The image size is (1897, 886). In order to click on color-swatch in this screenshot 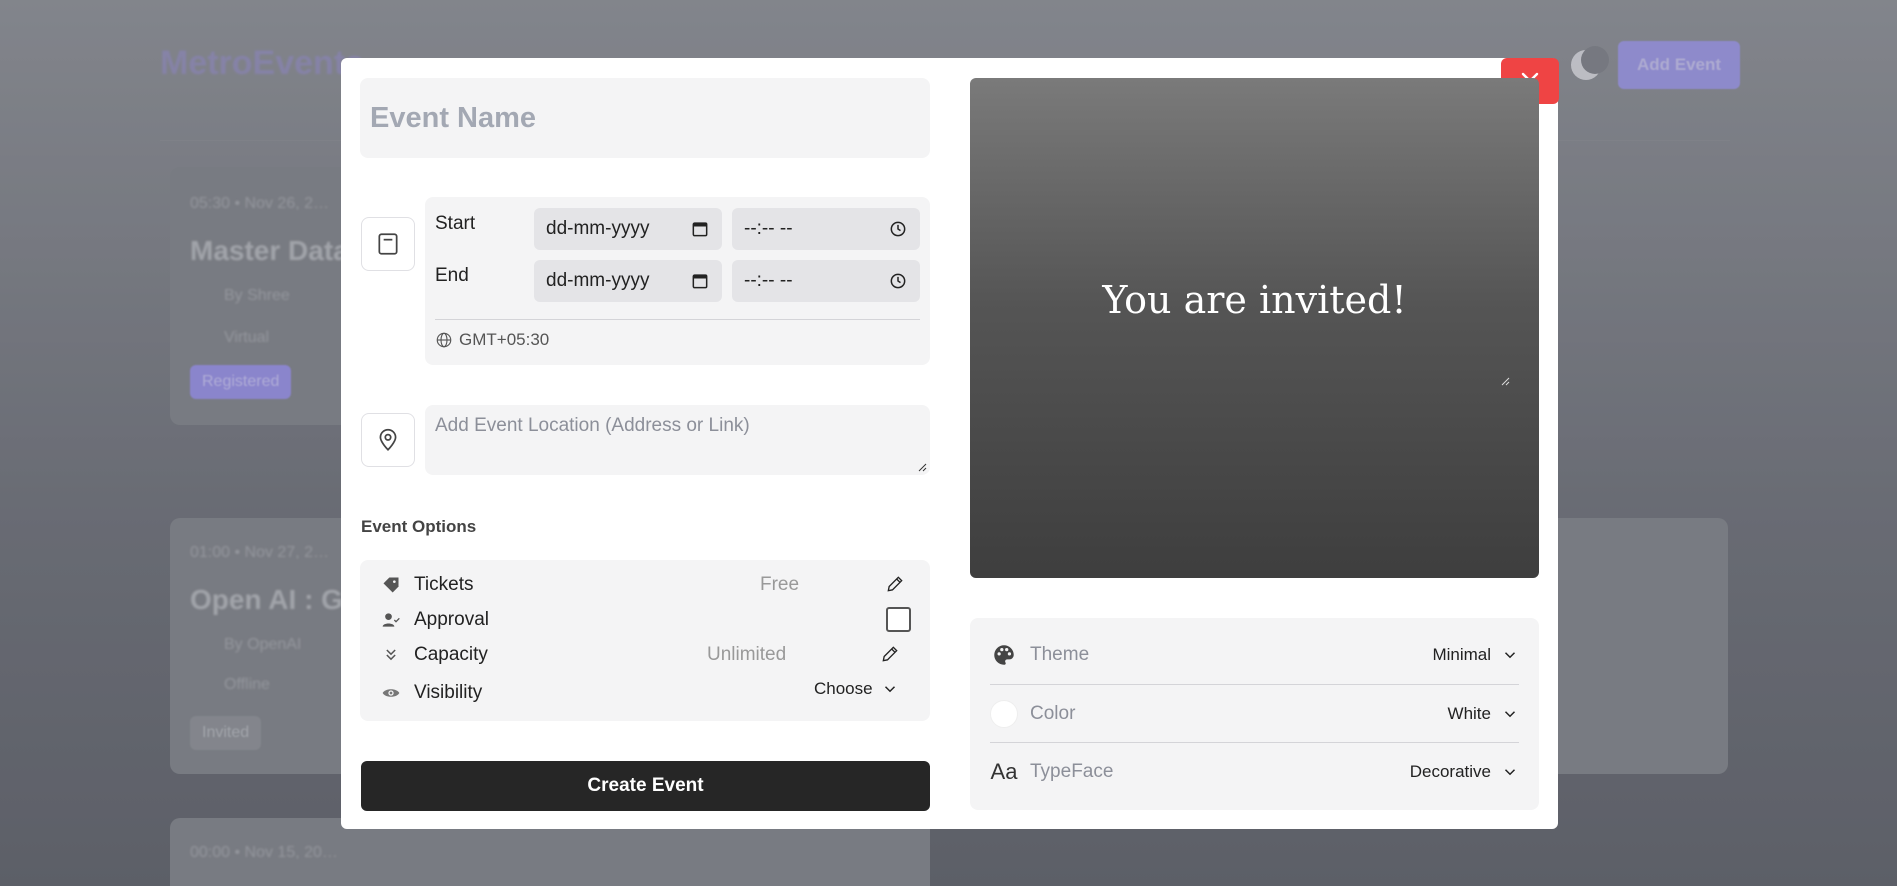, I will do `click(1004, 714)`.